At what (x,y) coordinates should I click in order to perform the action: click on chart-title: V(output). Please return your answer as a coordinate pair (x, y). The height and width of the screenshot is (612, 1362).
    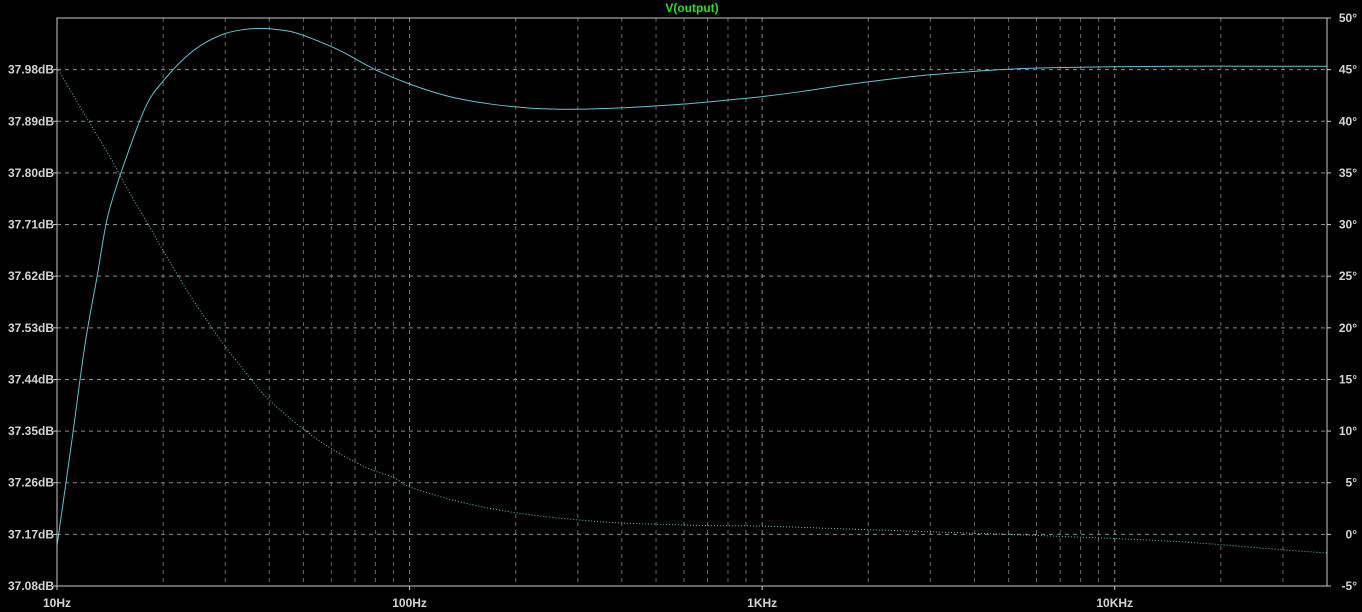
    Looking at the image, I should click on (691, 8).